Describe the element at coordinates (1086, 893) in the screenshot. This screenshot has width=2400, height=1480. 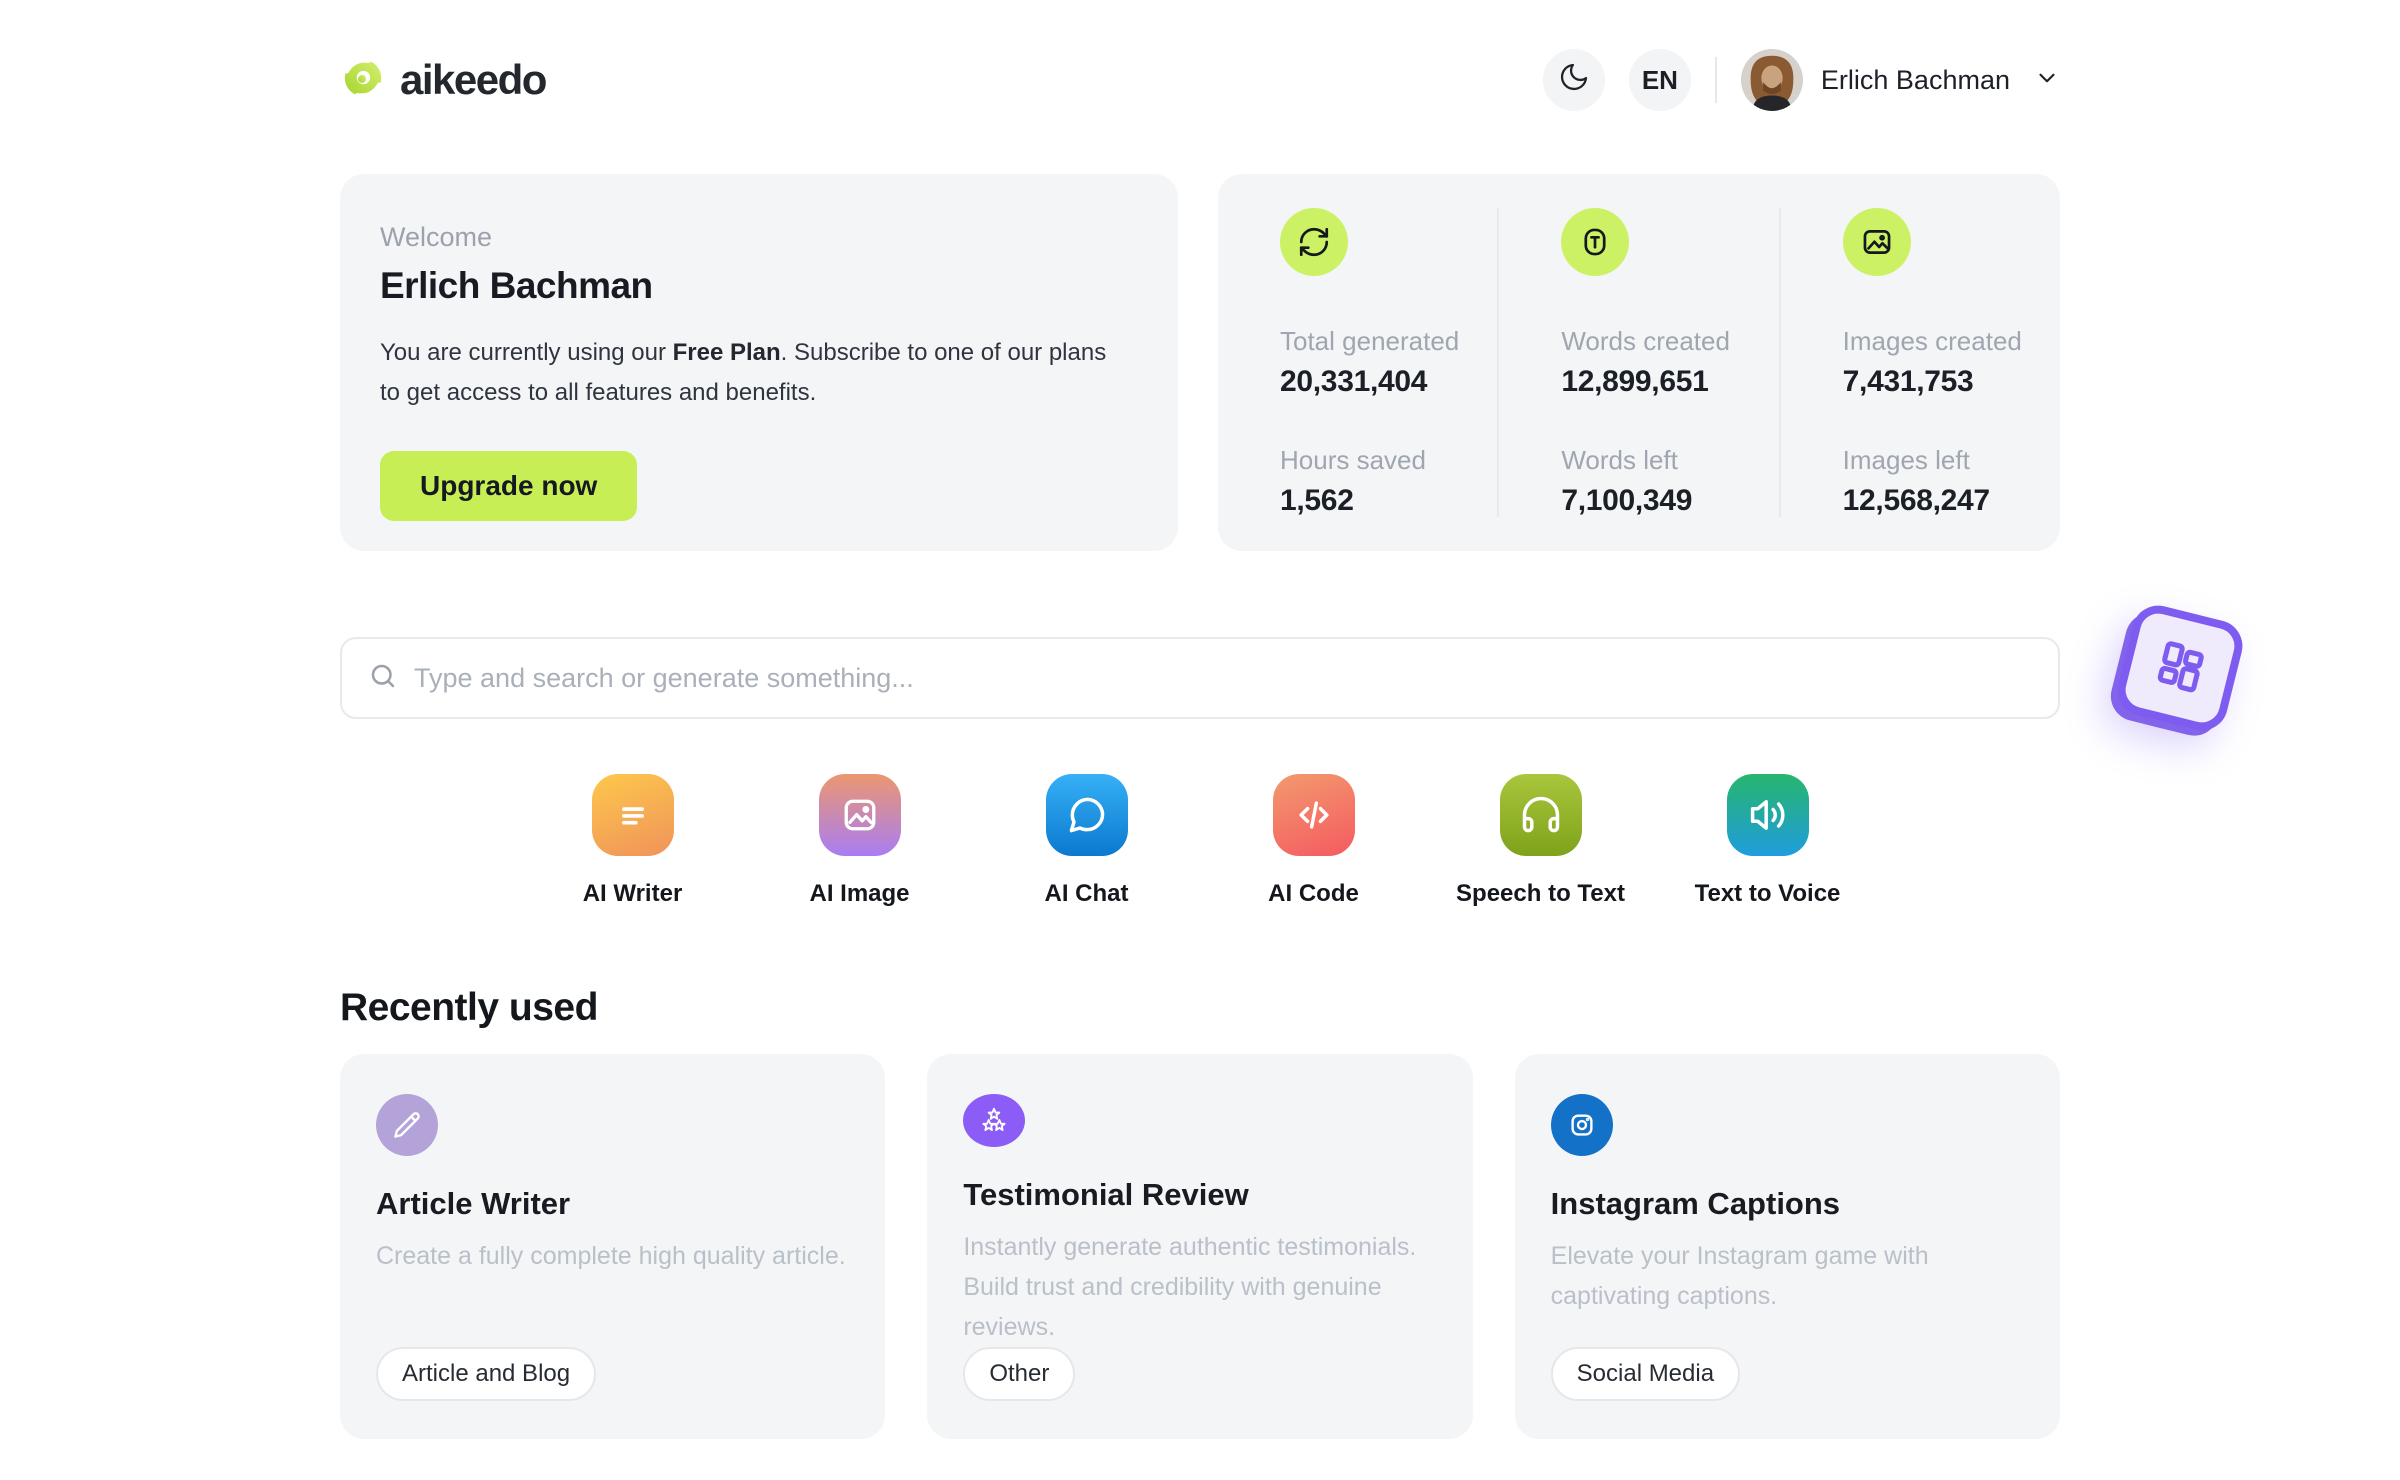
I see `tool-label: AI Chat` at that location.